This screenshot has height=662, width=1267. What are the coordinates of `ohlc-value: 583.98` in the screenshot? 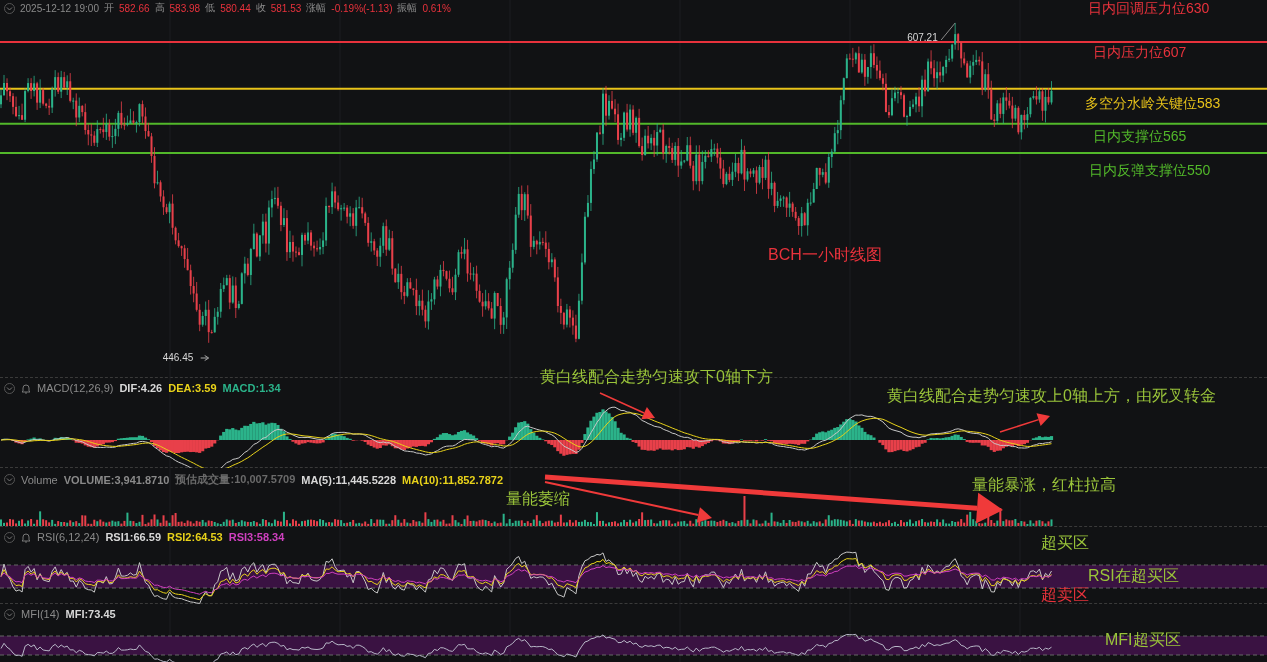 It's located at (185, 8).